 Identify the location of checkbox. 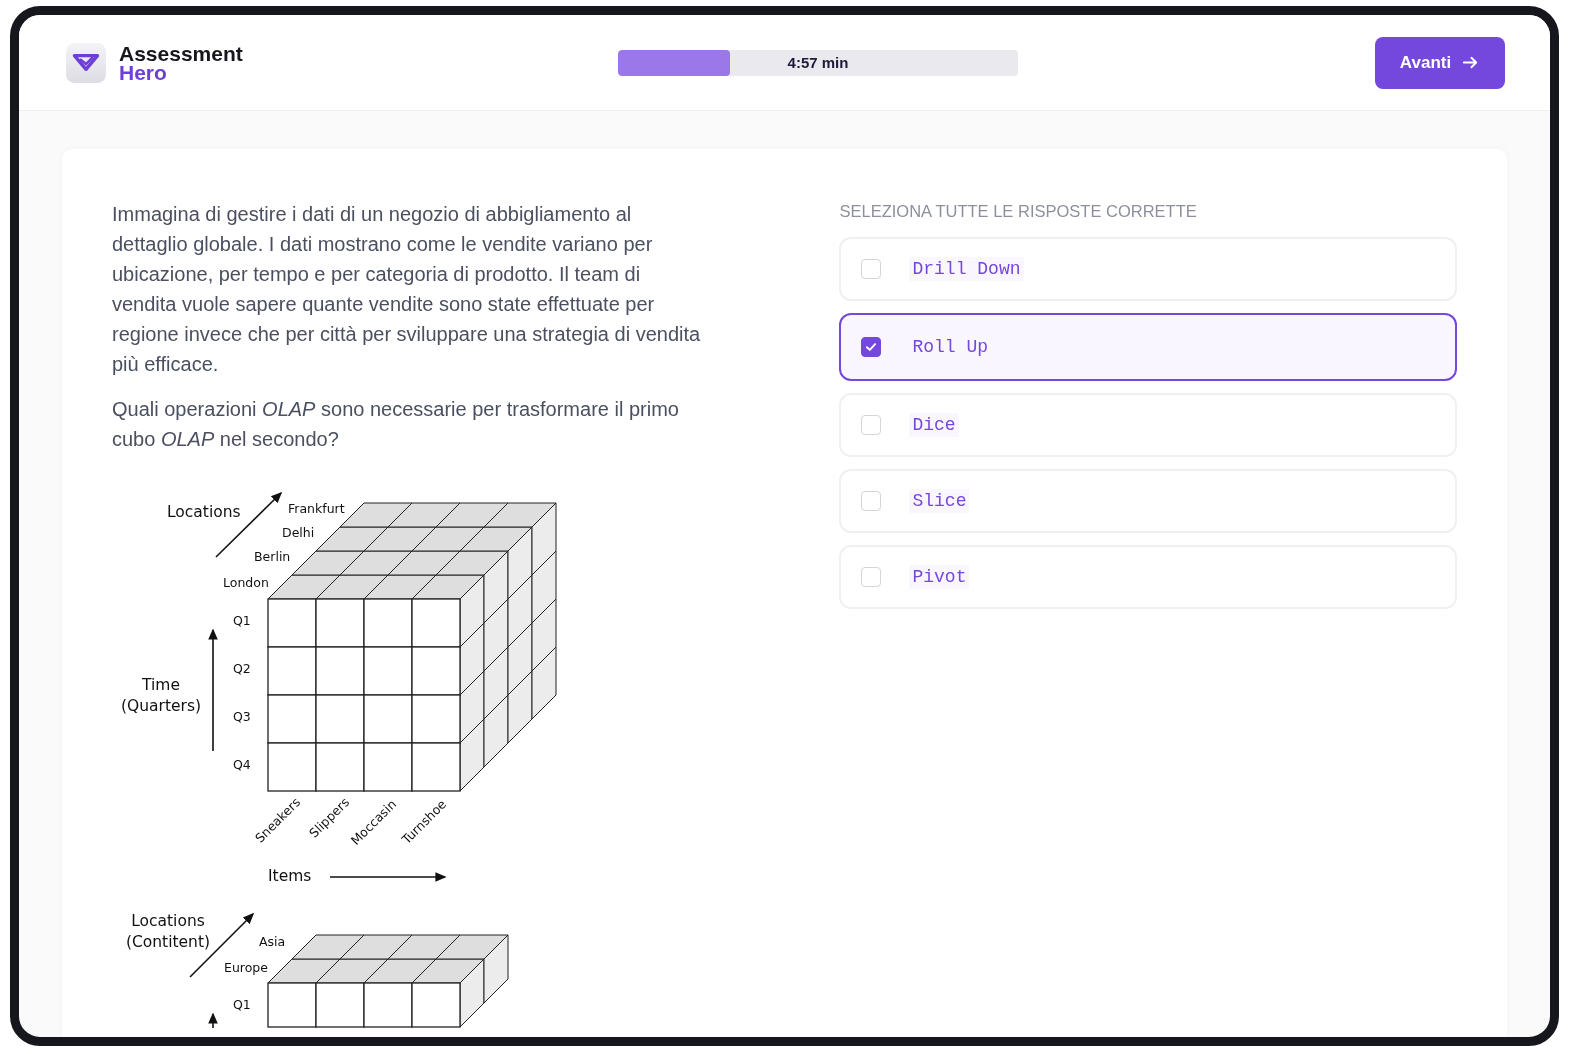
(871, 347).